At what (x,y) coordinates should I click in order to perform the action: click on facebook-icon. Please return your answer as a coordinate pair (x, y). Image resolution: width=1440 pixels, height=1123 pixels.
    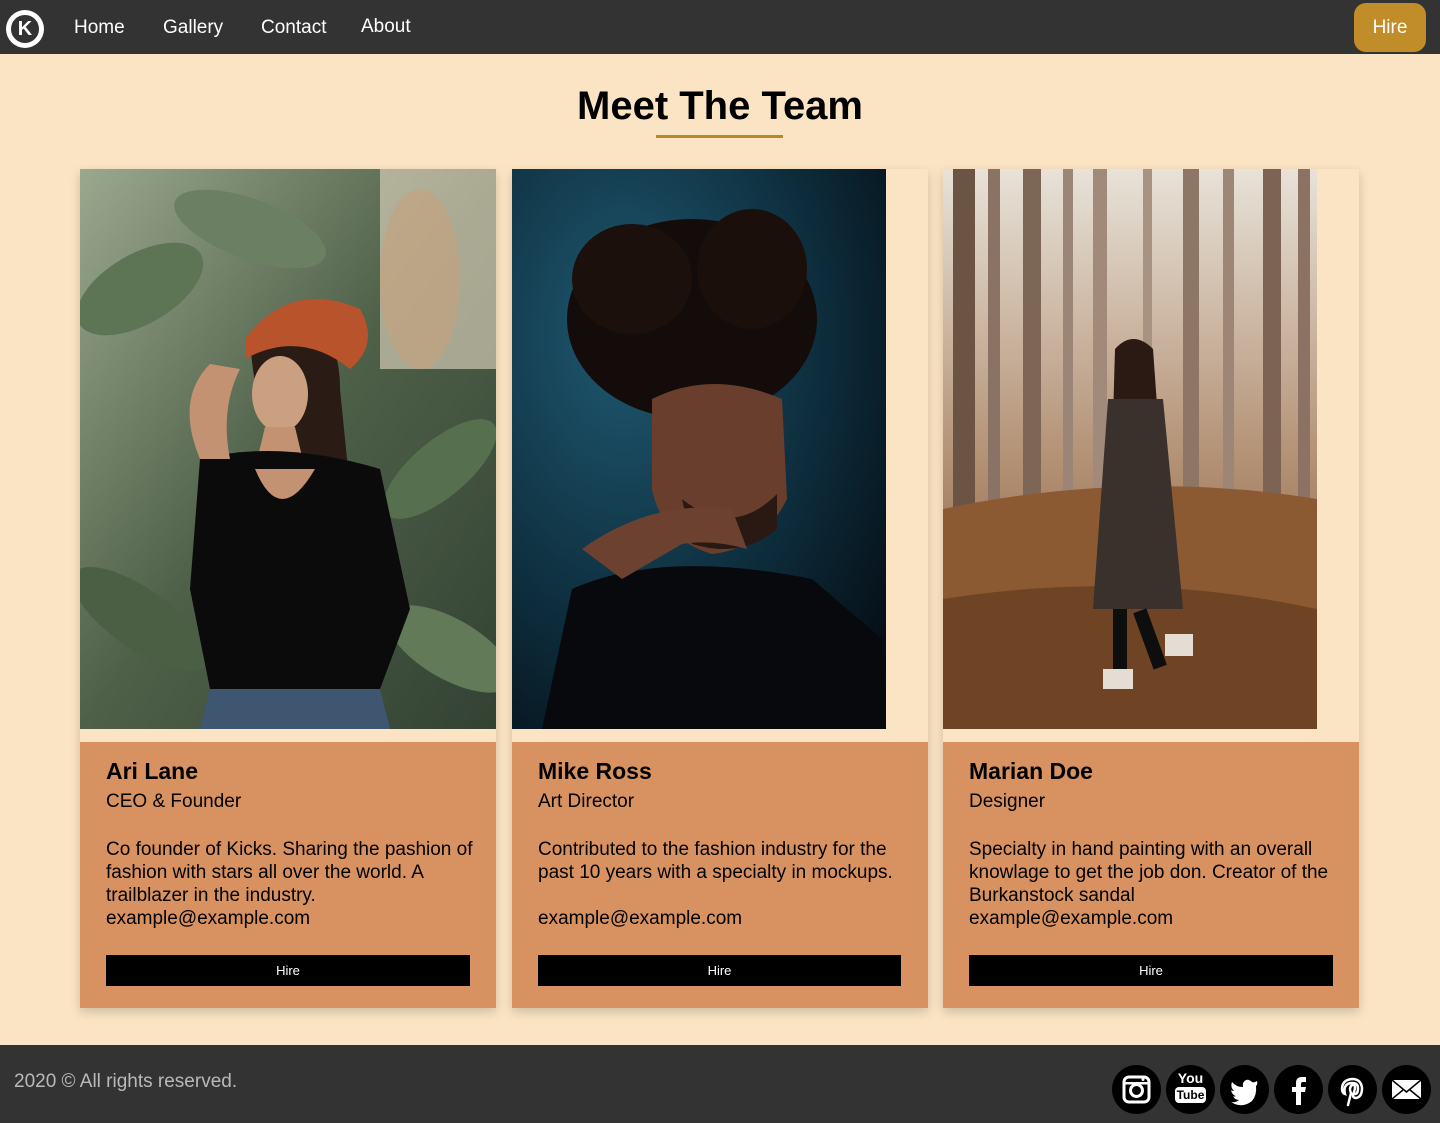
    Looking at the image, I should click on (1298, 1089).